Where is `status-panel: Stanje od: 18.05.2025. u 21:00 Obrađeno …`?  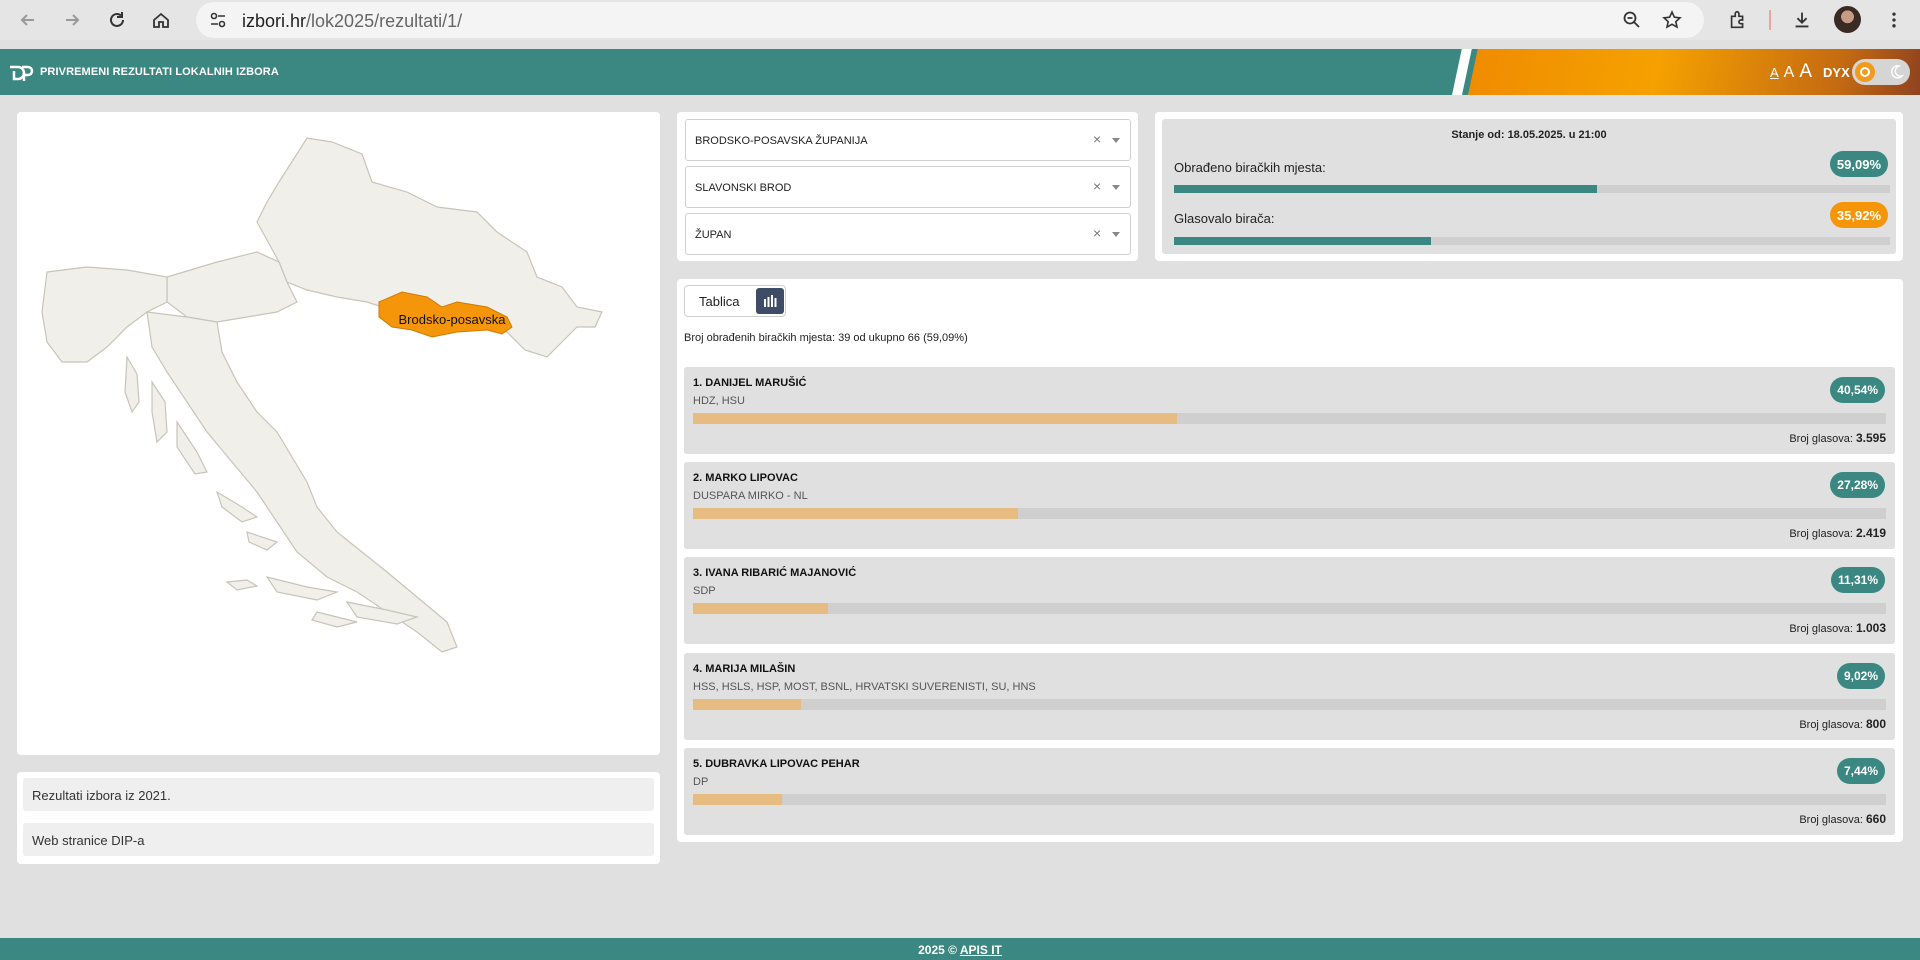 status-panel: Stanje od: 18.05.2025. u 21:00 Obrađeno … is located at coordinates (1529, 186).